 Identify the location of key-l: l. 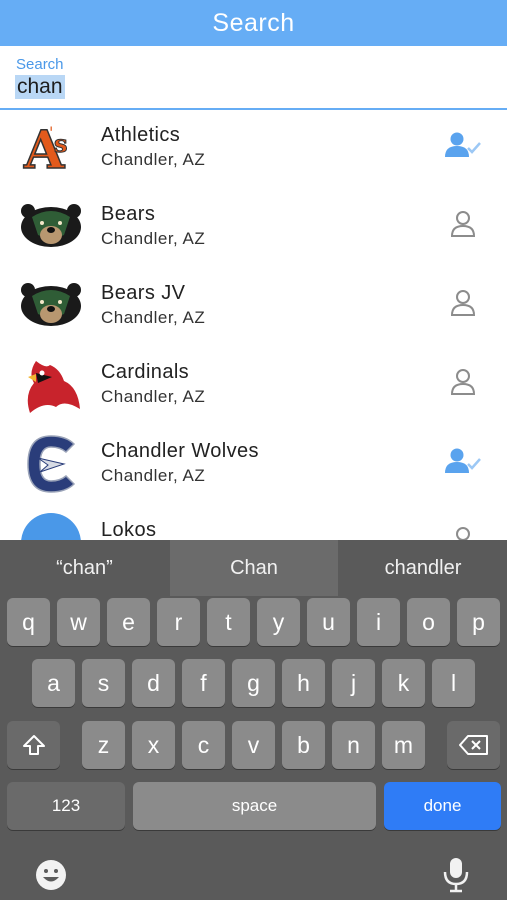
(453, 683).